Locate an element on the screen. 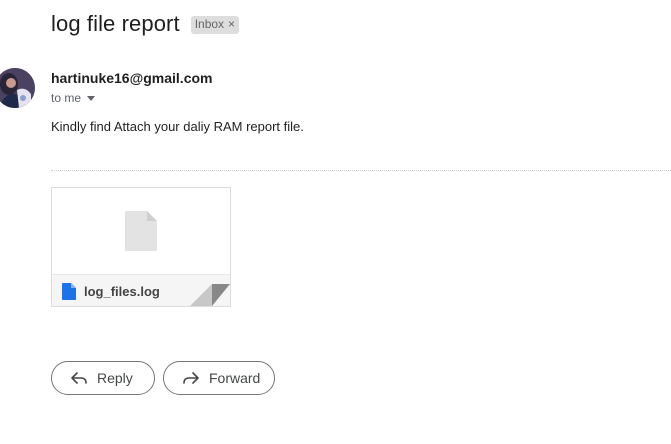 The width and height of the screenshot is (671, 444). inbox-label-chip: Inbox × is located at coordinates (215, 25).